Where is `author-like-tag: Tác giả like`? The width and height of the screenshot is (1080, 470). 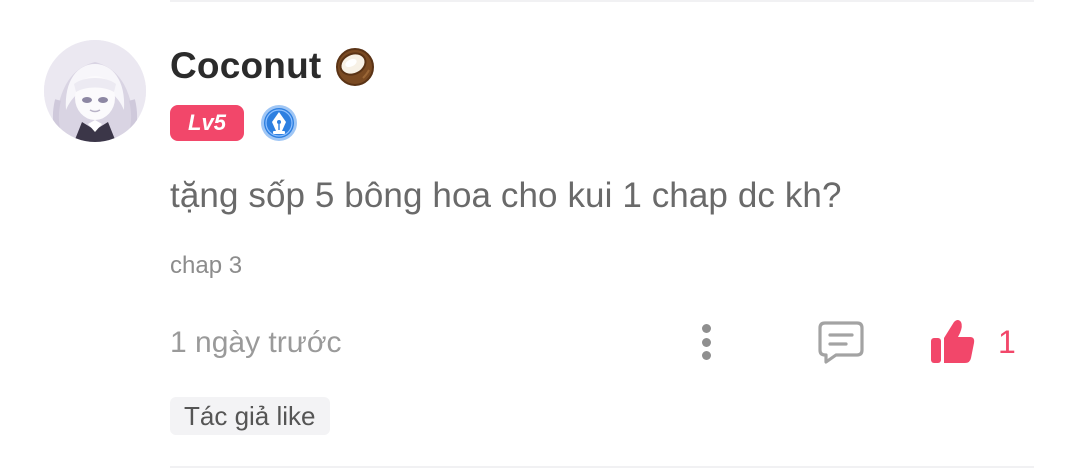 author-like-tag: Tác giả like is located at coordinates (250, 416).